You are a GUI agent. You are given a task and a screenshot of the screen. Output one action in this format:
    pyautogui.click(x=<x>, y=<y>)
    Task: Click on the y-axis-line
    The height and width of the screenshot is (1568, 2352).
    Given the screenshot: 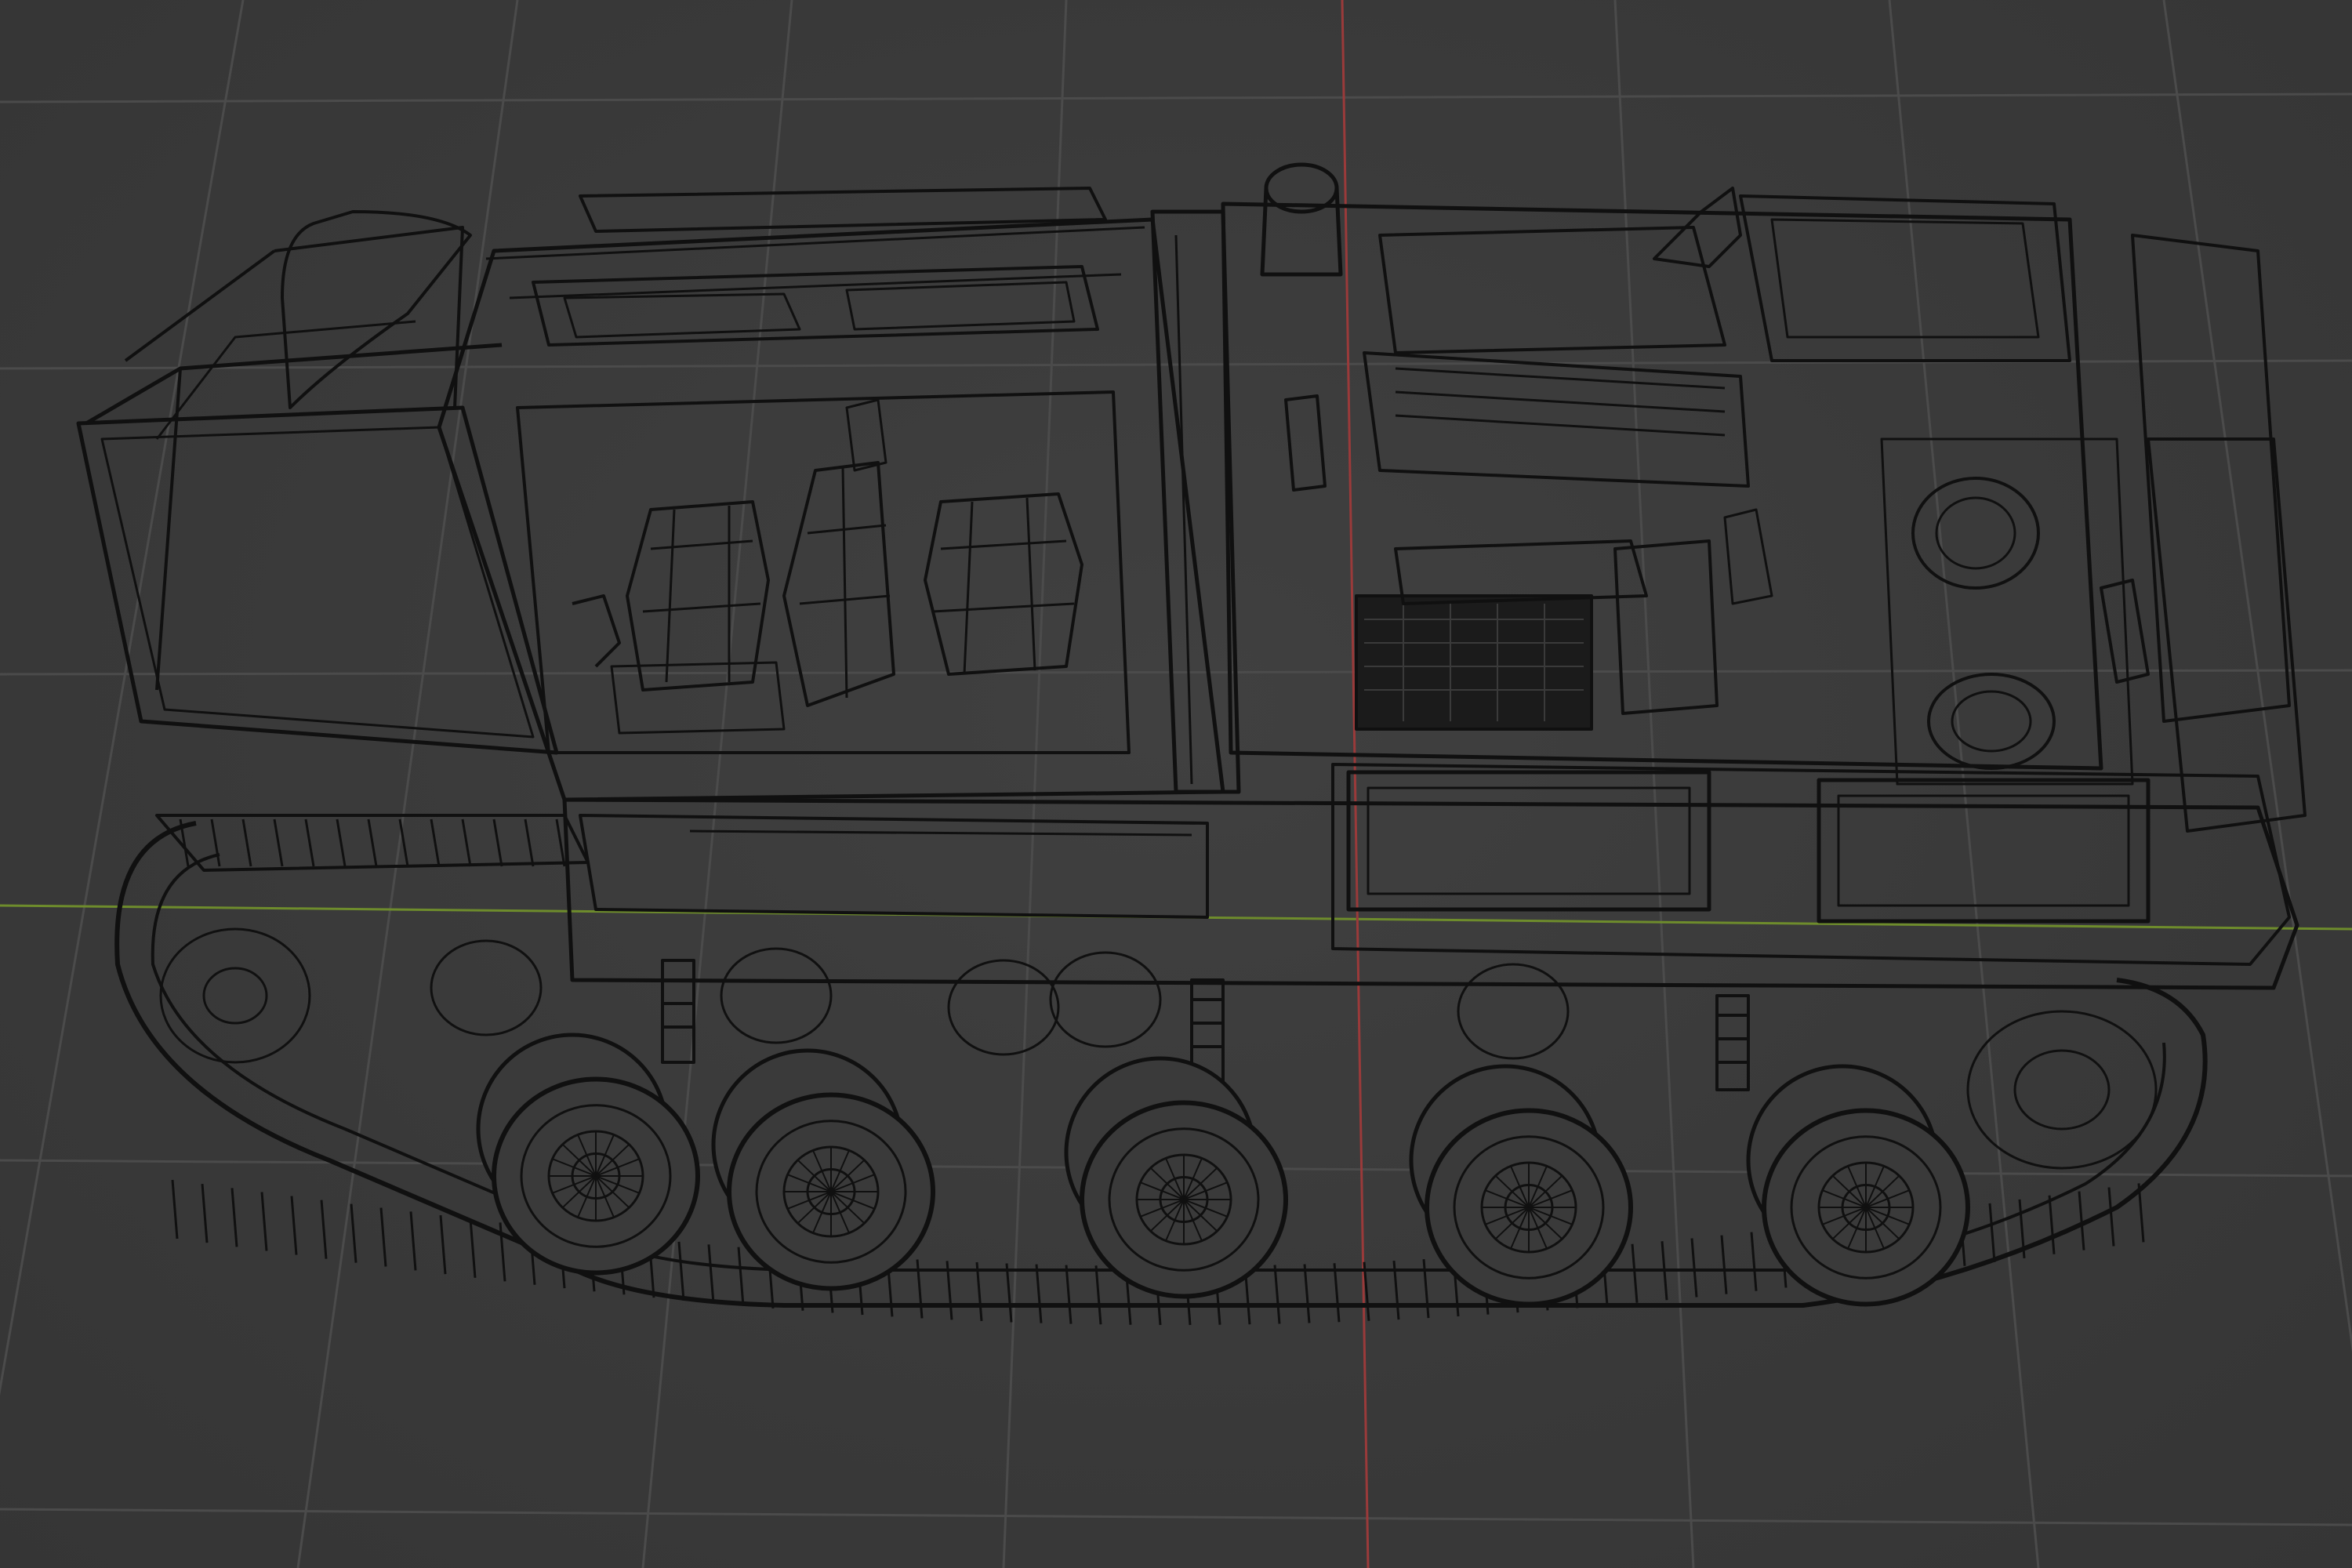 What is the action you would take?
    pyautogui.click(x=1355, y=784)
    